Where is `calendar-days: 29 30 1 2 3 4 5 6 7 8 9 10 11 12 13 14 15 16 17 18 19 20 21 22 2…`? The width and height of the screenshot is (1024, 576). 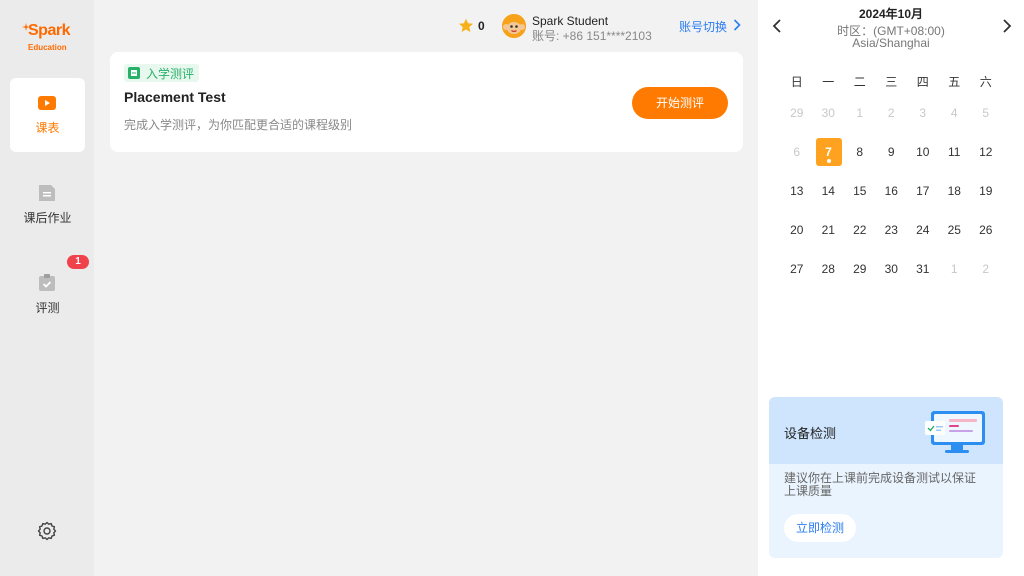
calendar-days: 29 30 1 2 3 4 5 6 7 8 9 10 11 12 13 14 15 16 17 18 19 20 21 22 2… is located at coordinates (891, 198).